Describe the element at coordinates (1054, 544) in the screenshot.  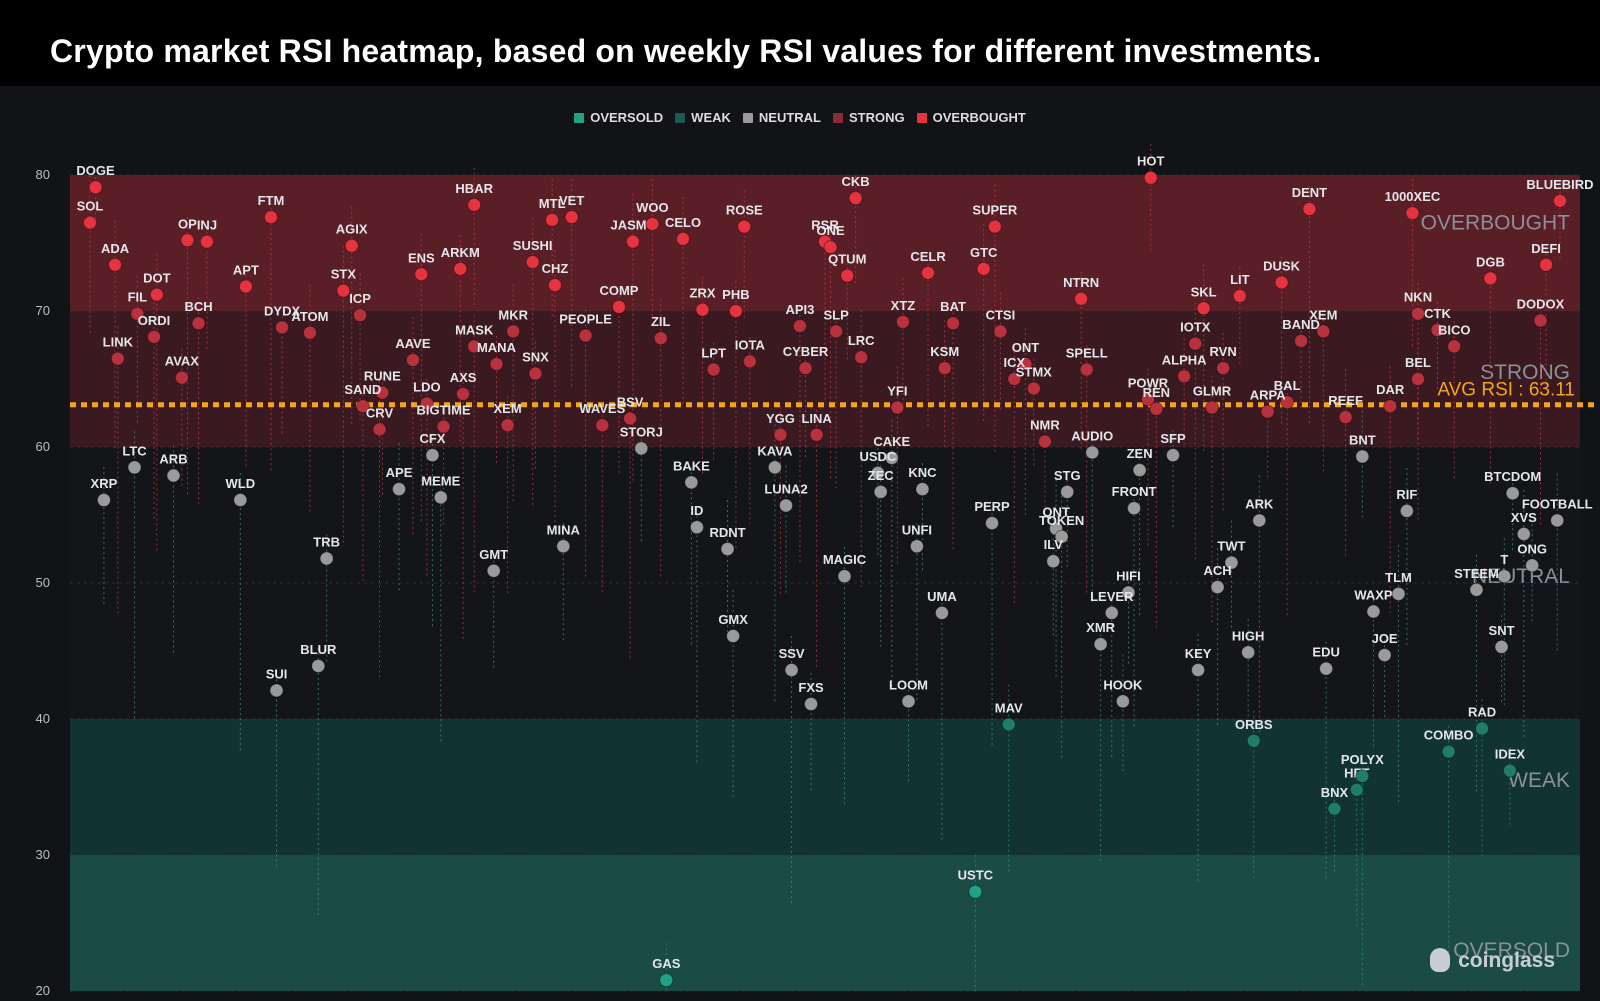
I see `point-label: ILV` at that location.